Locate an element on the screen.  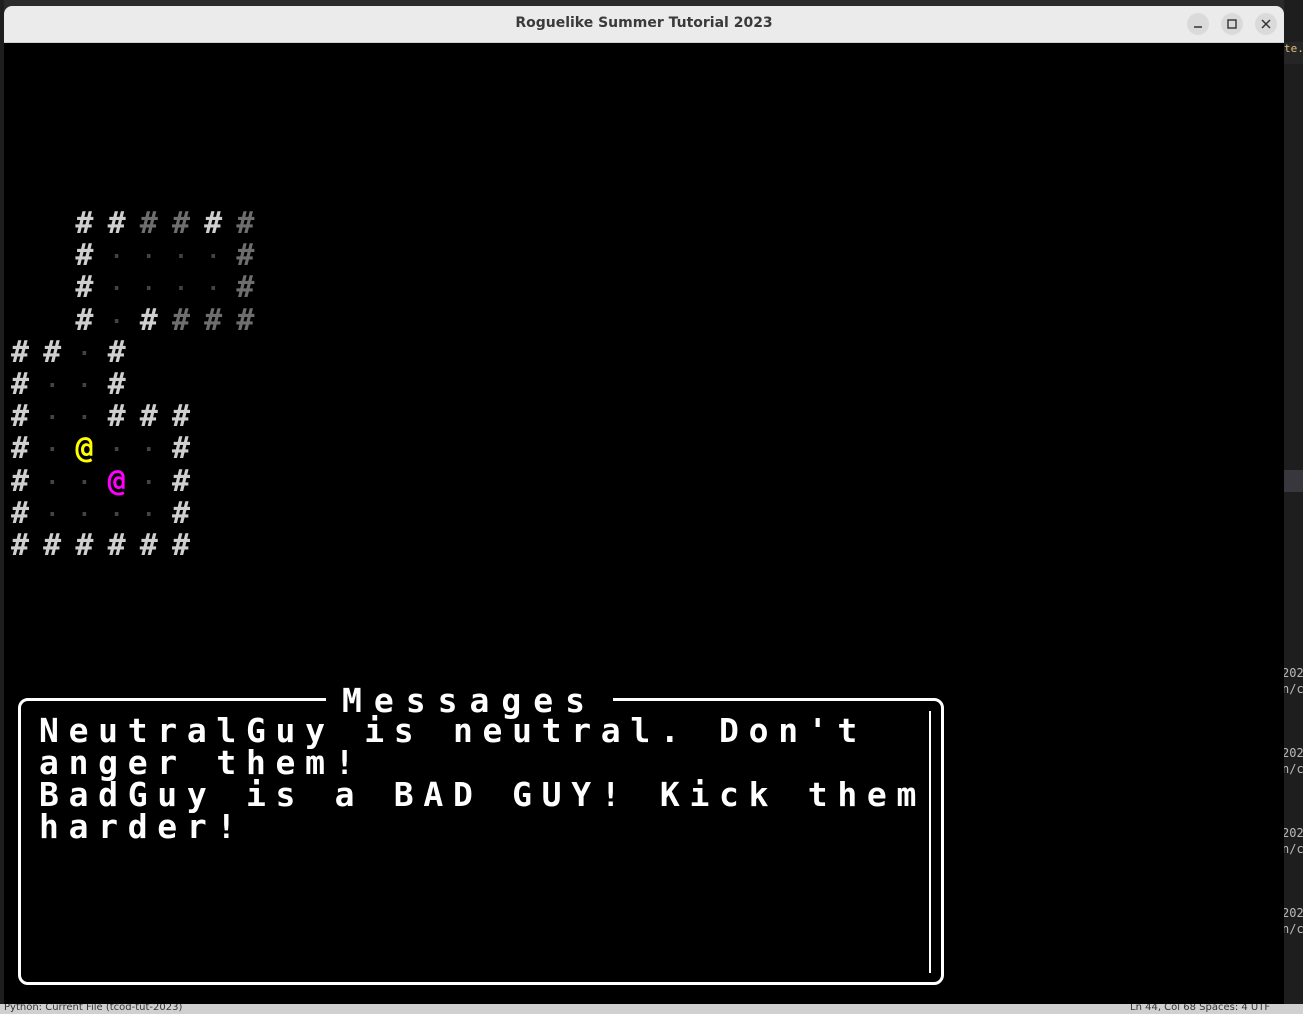
background-editor-right: te.p 202 n/c 202 n/c 202 n/c 202 n/c is located at coordinates (1293, 507).